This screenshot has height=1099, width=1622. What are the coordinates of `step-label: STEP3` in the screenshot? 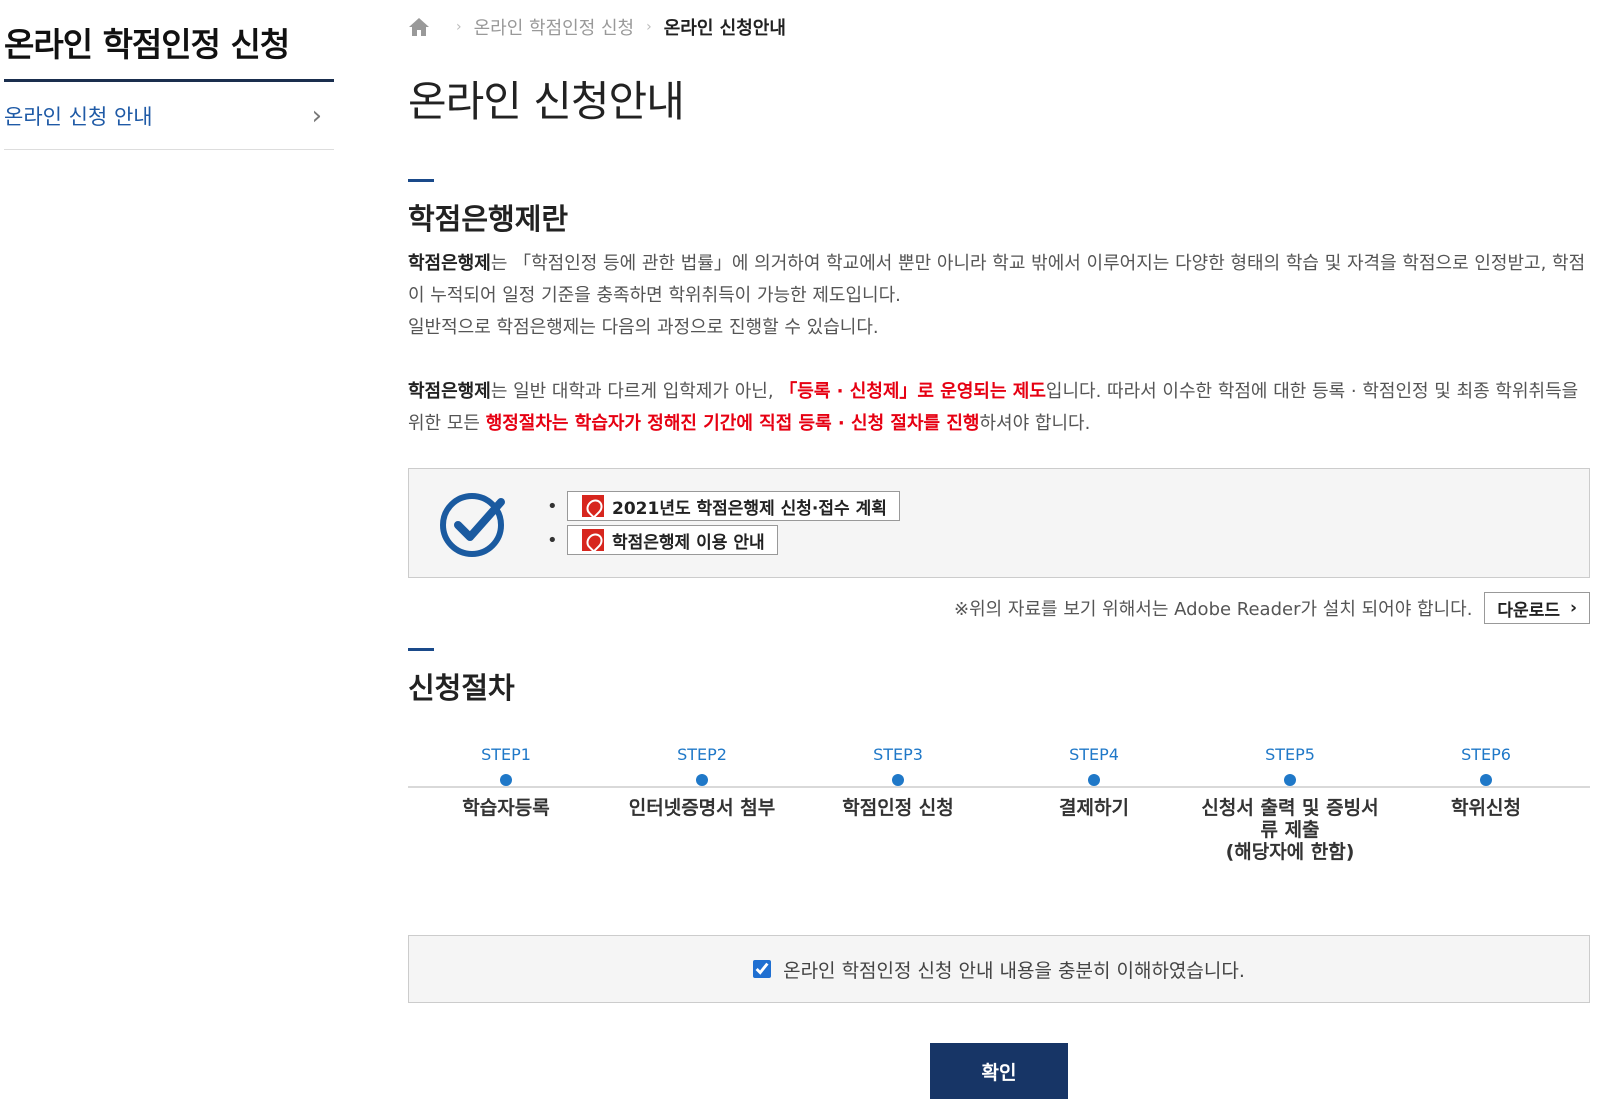 It's located at (898, 754).